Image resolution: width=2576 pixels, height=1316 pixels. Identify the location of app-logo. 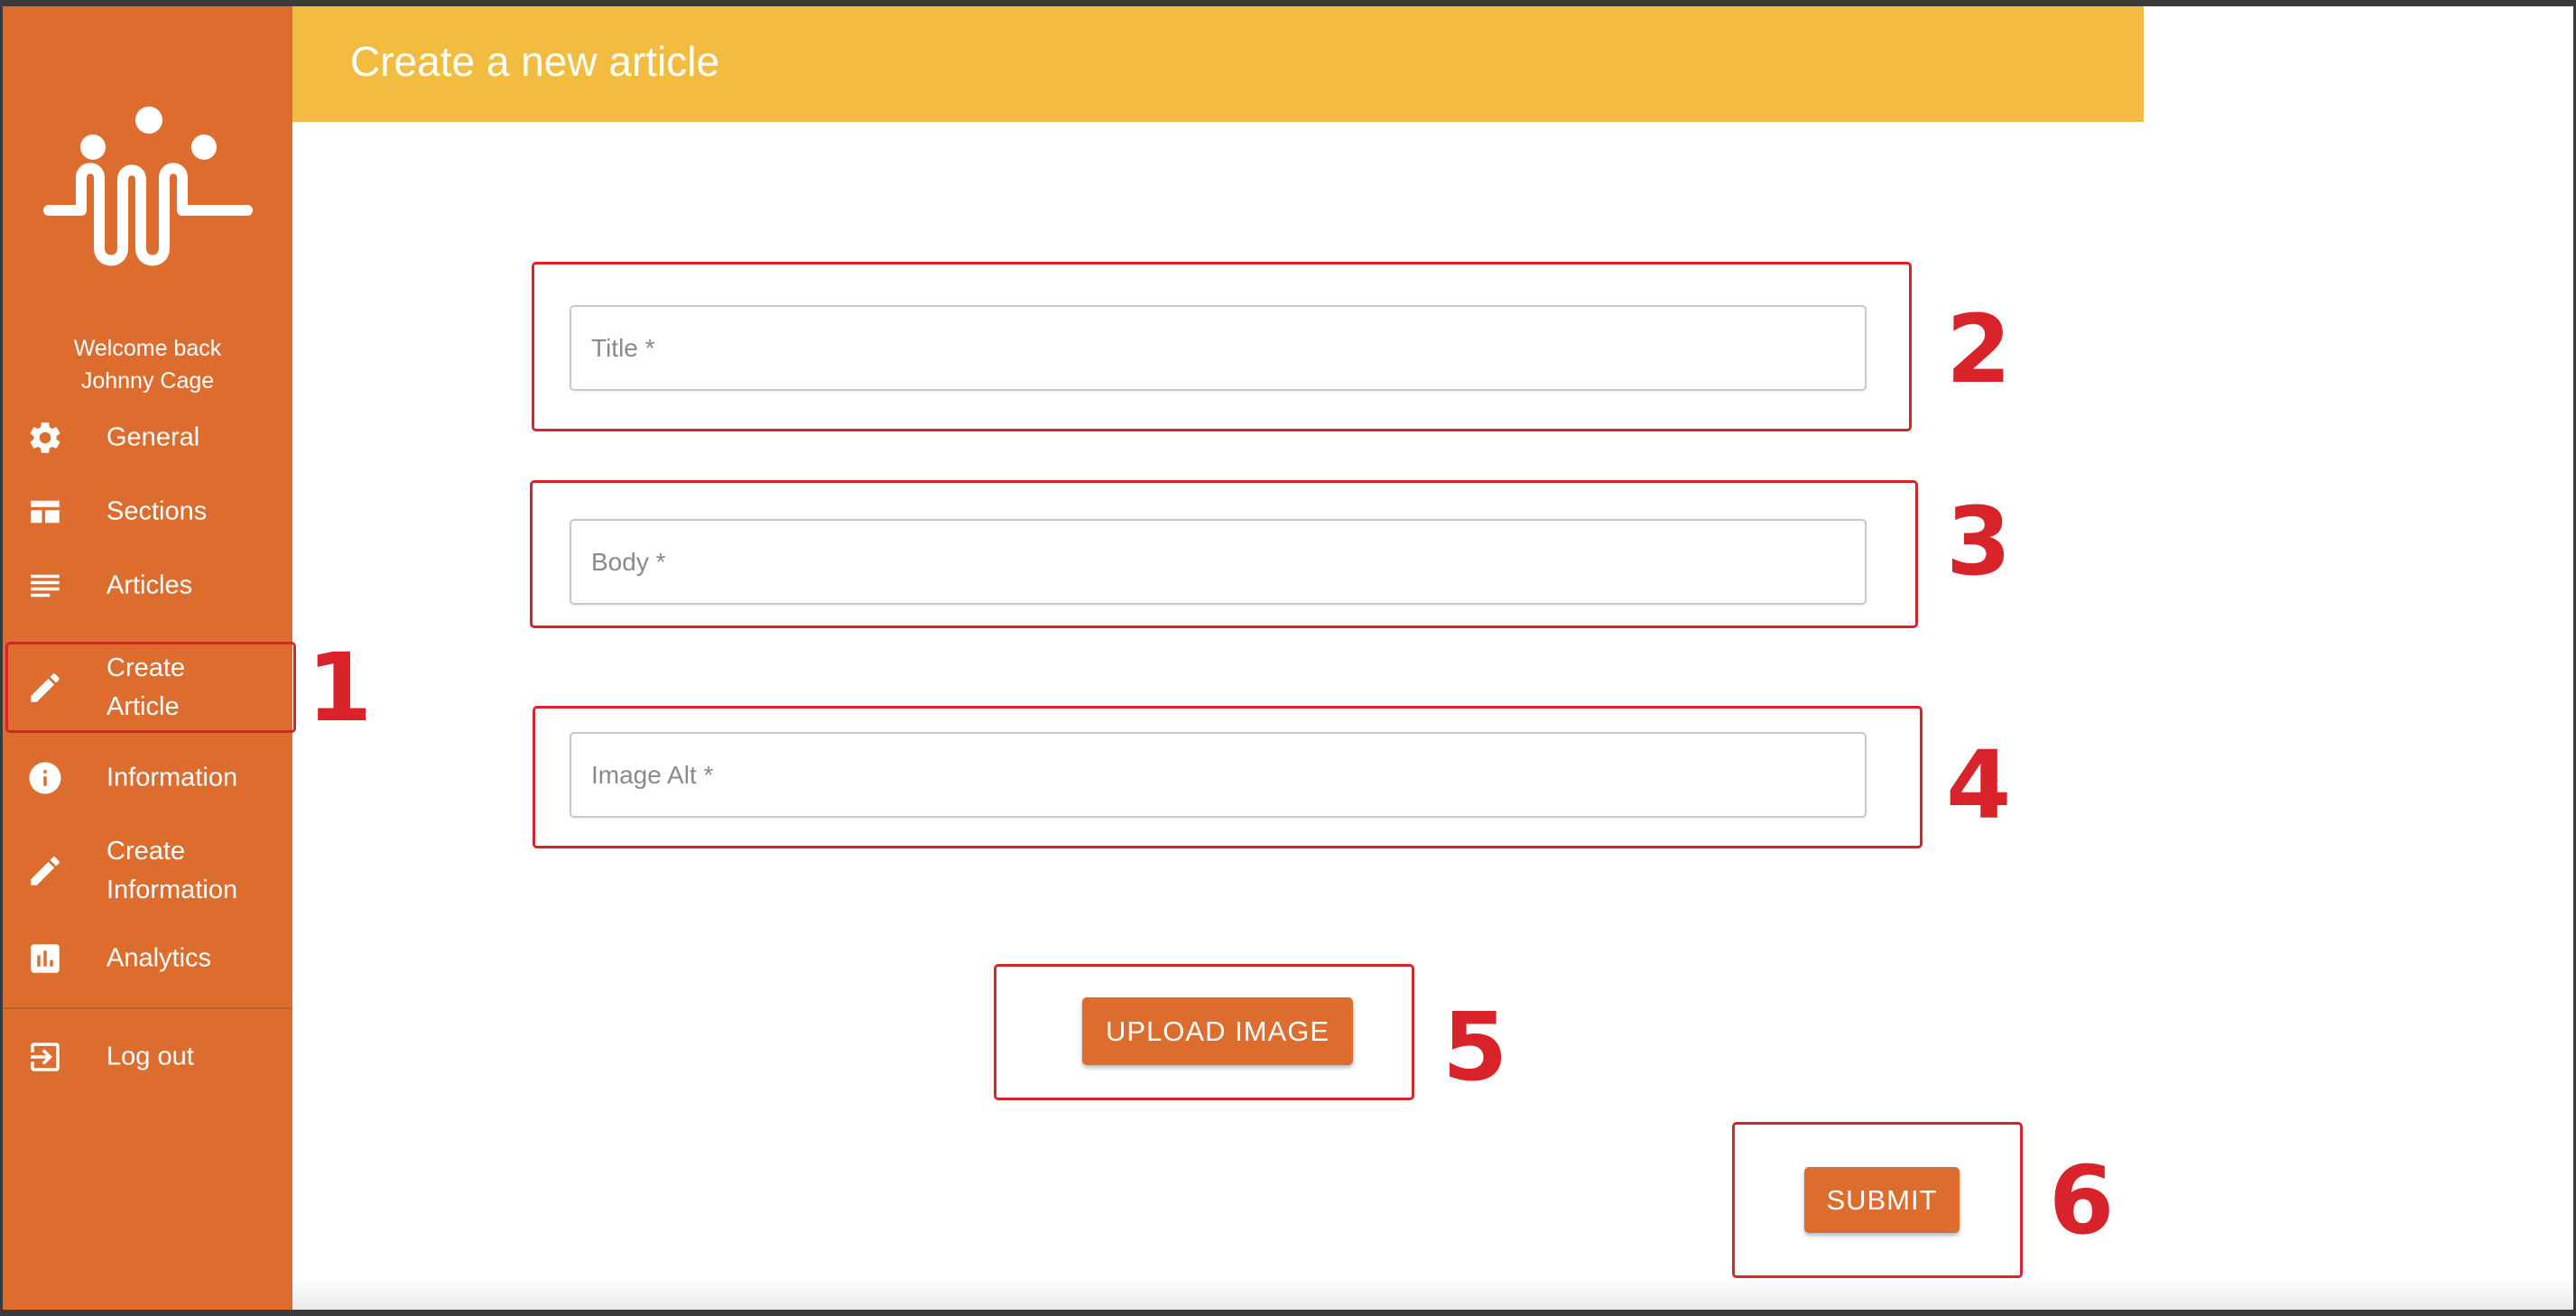
(148, 186).